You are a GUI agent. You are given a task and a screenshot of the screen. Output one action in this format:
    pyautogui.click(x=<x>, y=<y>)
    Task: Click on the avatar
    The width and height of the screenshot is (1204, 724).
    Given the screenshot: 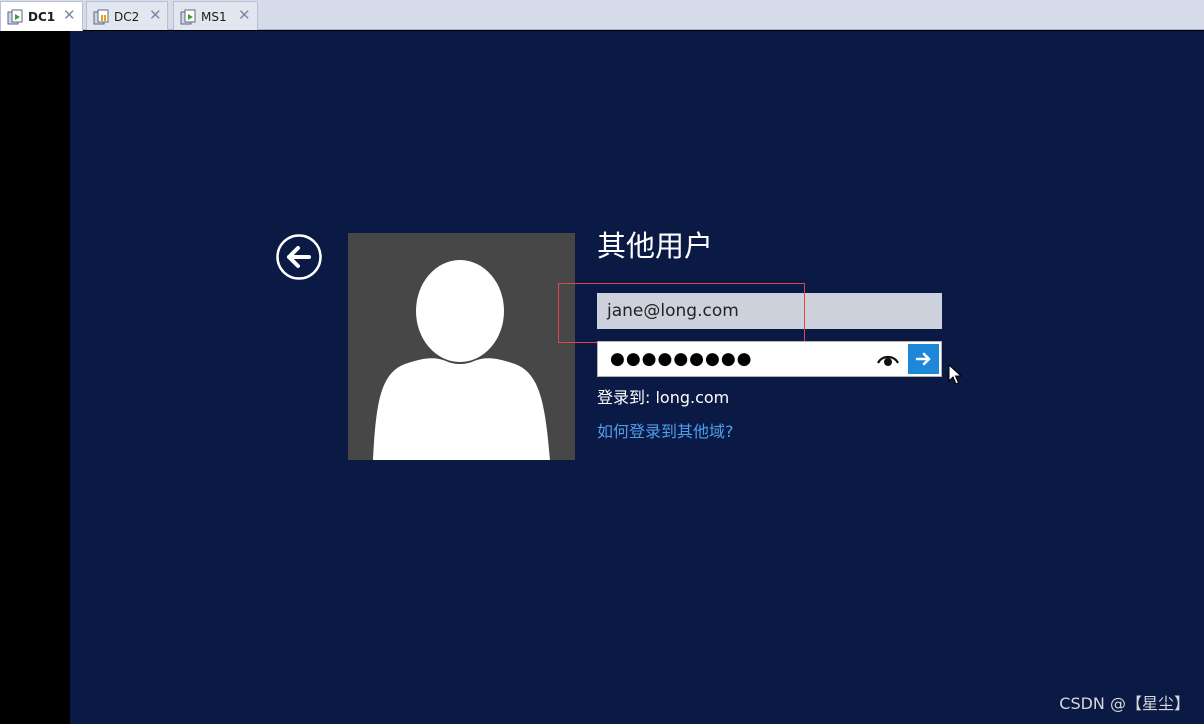 What is the action you would take?
    pyautogui.click(x=461, y=346)
    